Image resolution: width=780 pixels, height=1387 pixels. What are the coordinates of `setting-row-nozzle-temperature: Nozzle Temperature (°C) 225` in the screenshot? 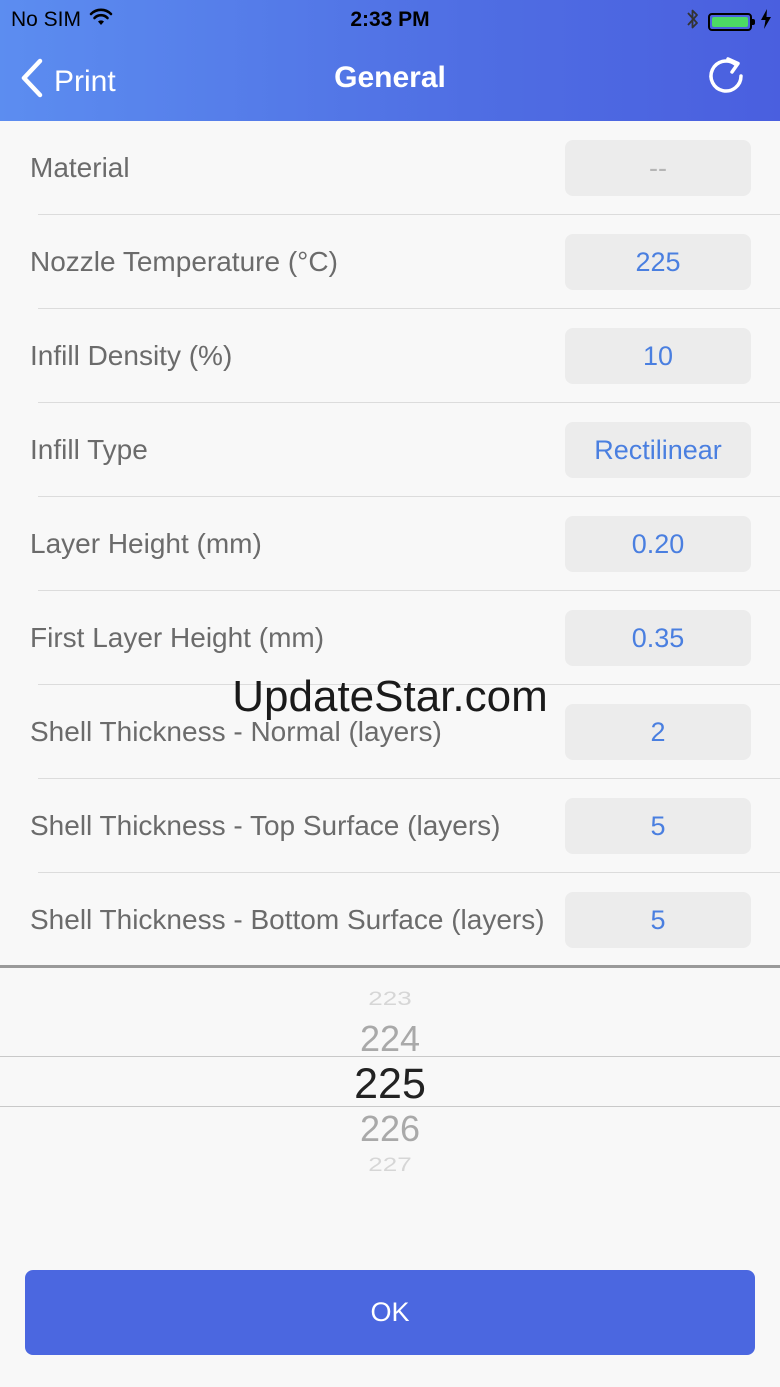 It's located at (390, 262).